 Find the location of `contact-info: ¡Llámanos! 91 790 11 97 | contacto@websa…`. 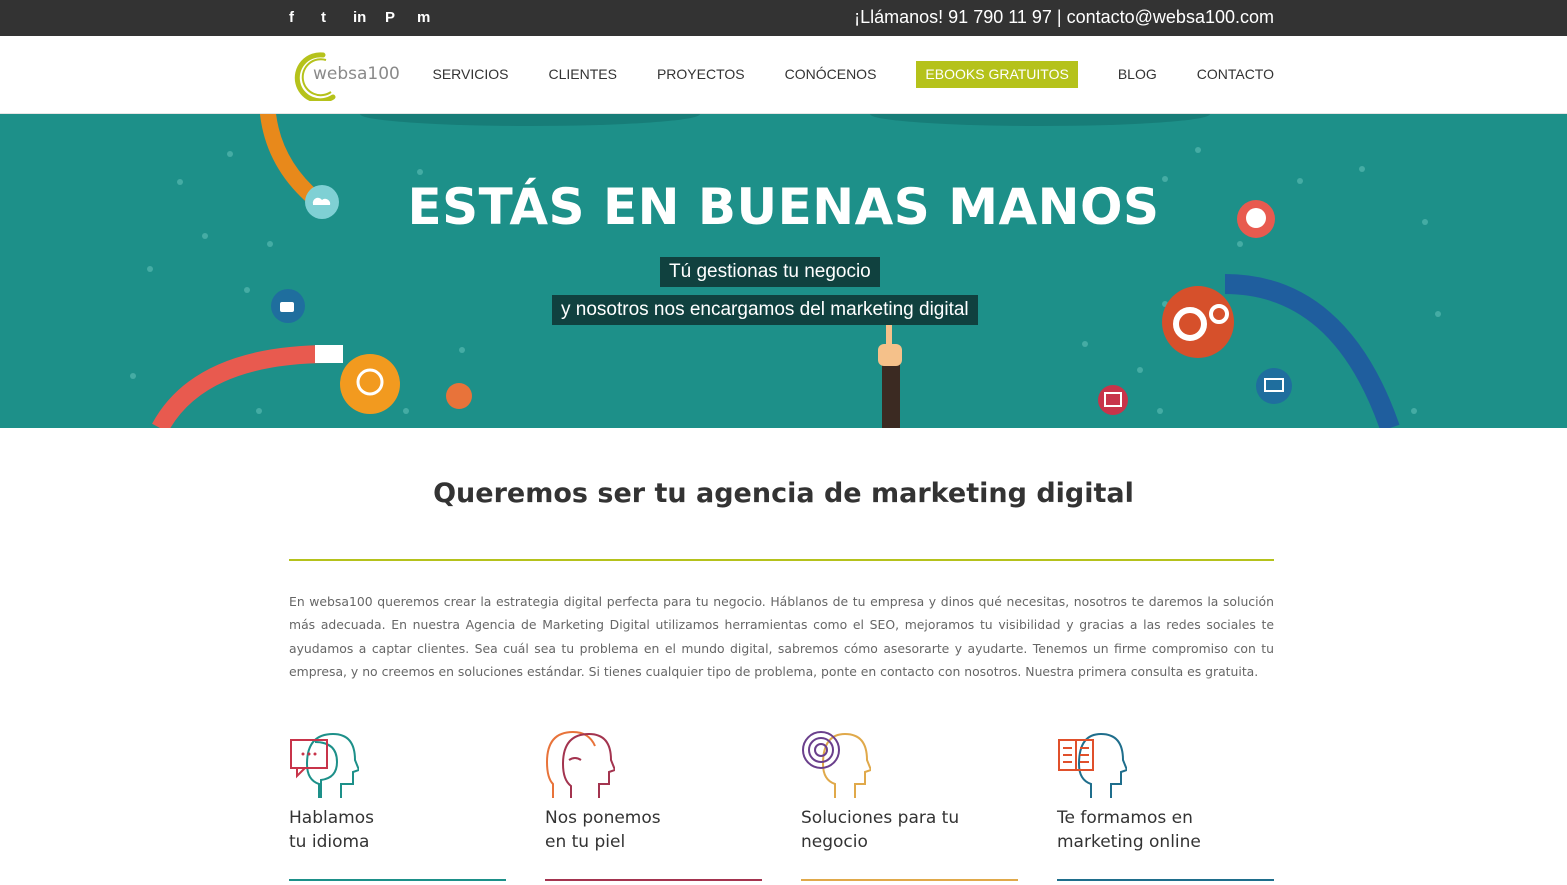

contact-info: ¡Llámanos! 91 790 11 97 | contacto@websa… is located at coordinates (1064, 17).